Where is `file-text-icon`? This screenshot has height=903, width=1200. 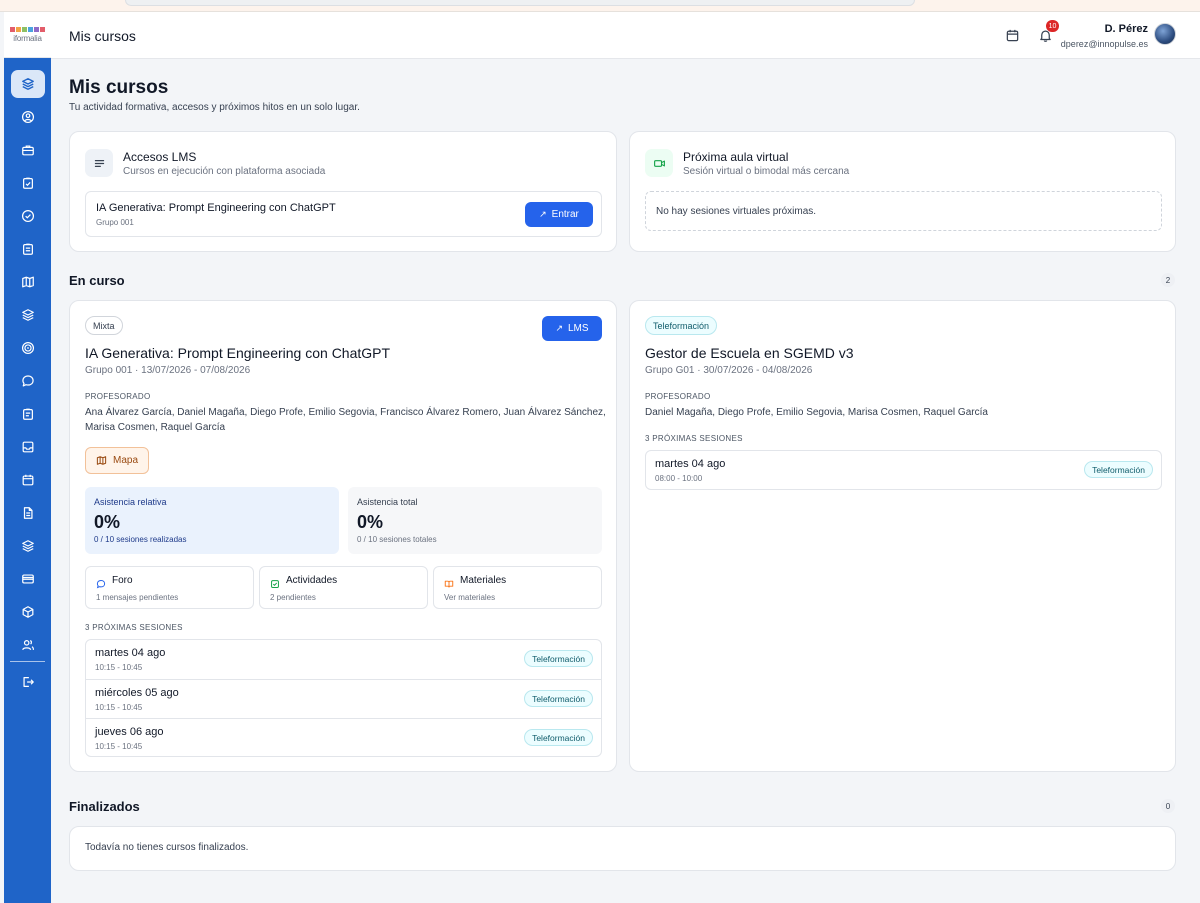 file-text-icon is located at coordinates (28, 513).